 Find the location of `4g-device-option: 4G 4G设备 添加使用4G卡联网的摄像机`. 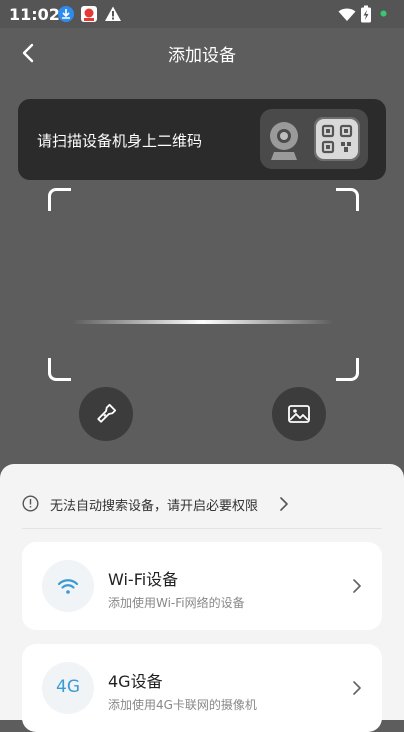

4g-device-option: 4G 4G设备 添加使用4G卡联网的摄像机 is located at coordinates (202, 688).